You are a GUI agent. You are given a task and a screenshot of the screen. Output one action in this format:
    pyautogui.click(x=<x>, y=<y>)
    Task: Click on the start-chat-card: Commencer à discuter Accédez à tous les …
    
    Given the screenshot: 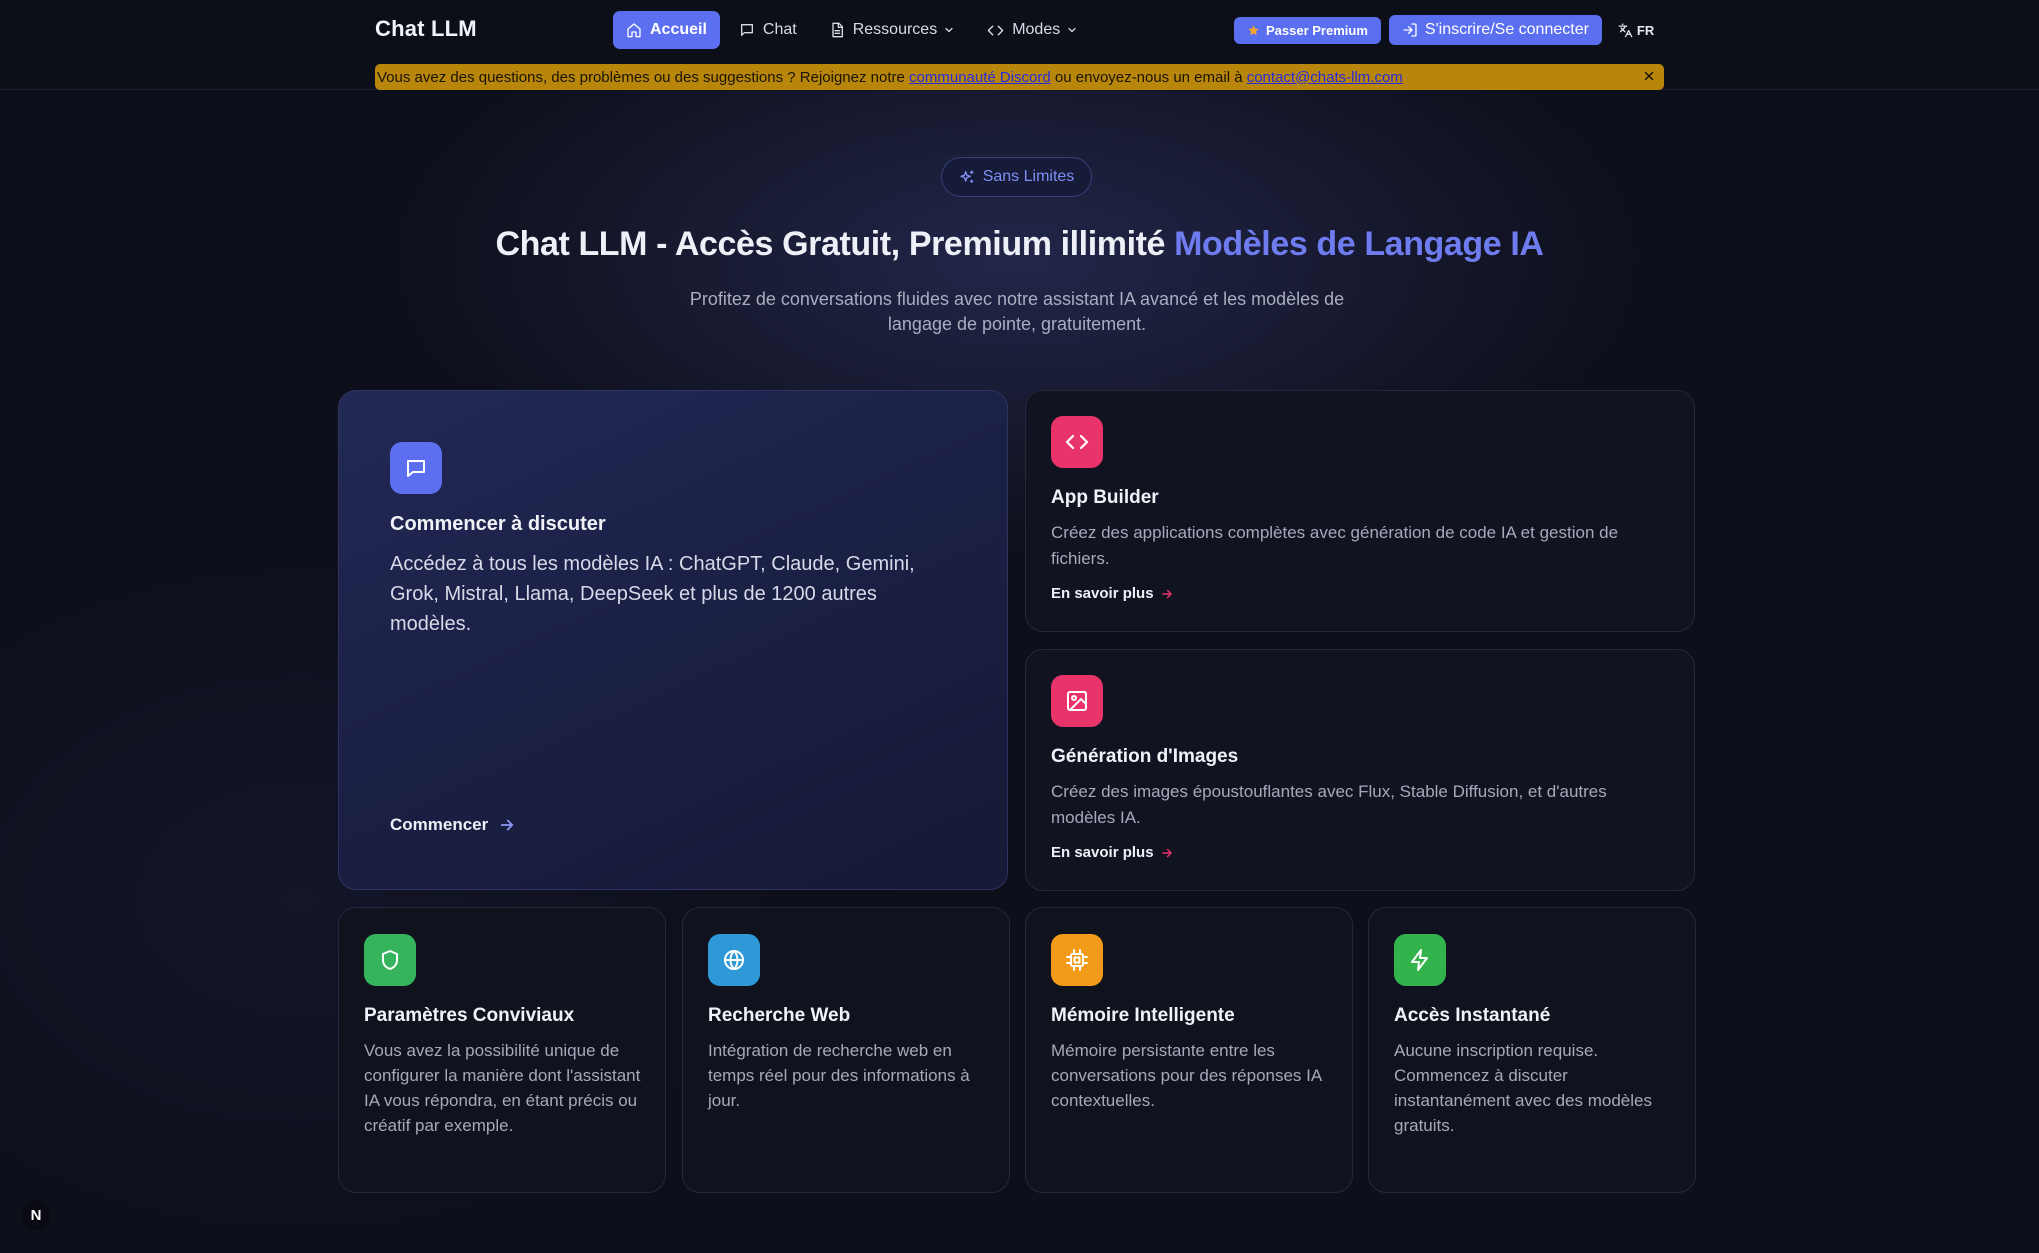 What is the action you would take?
    pyautogui.click(x=673, y=640)
    